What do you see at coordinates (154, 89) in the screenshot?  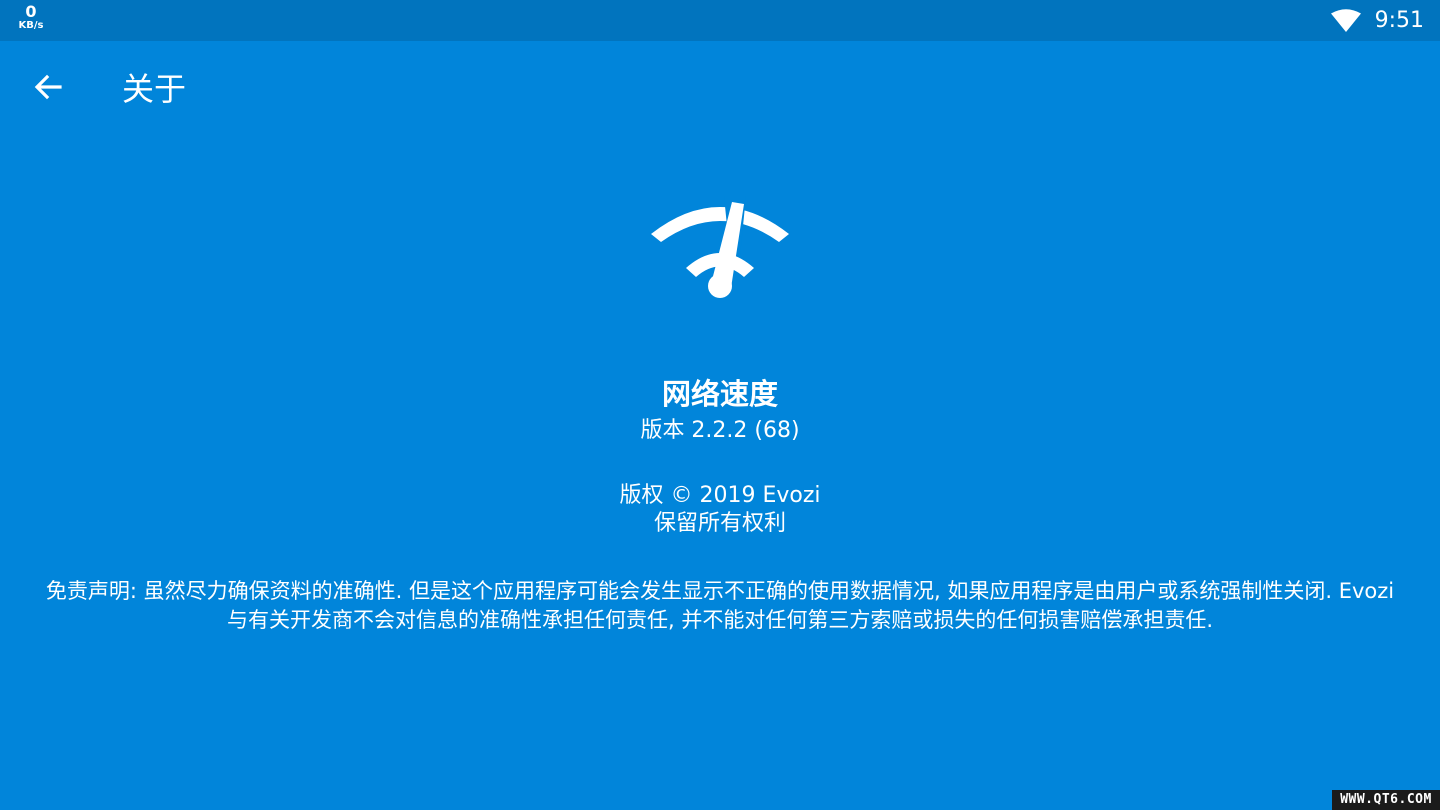 I see `page-title: 关于` at bounding box center [154, 89].